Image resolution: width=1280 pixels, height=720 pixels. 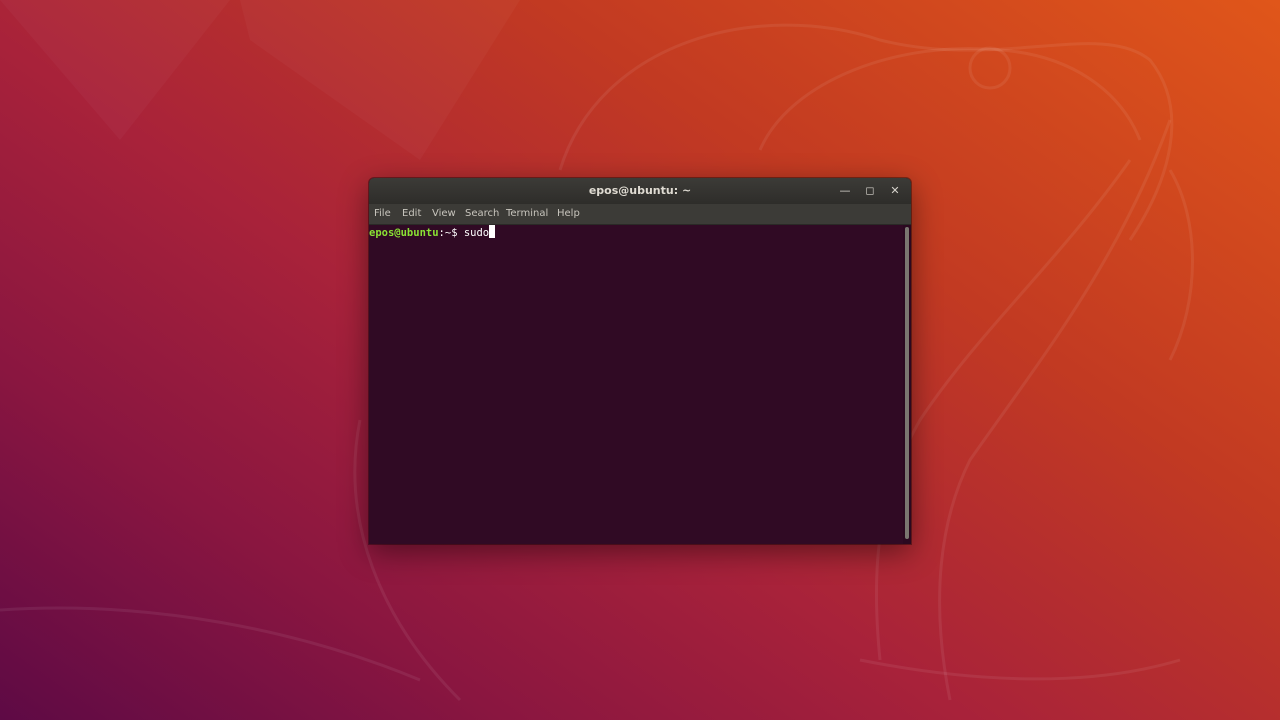 I want to click on menu-help: Help, so click(x=568, y=214).